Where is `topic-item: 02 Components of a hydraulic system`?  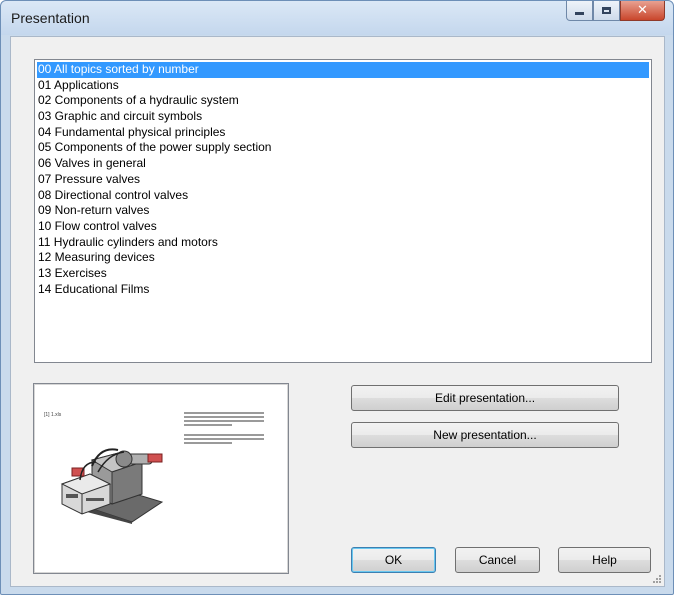 topic-item: 02 Components of a hydraulic system is located at coordinates (343, 101).